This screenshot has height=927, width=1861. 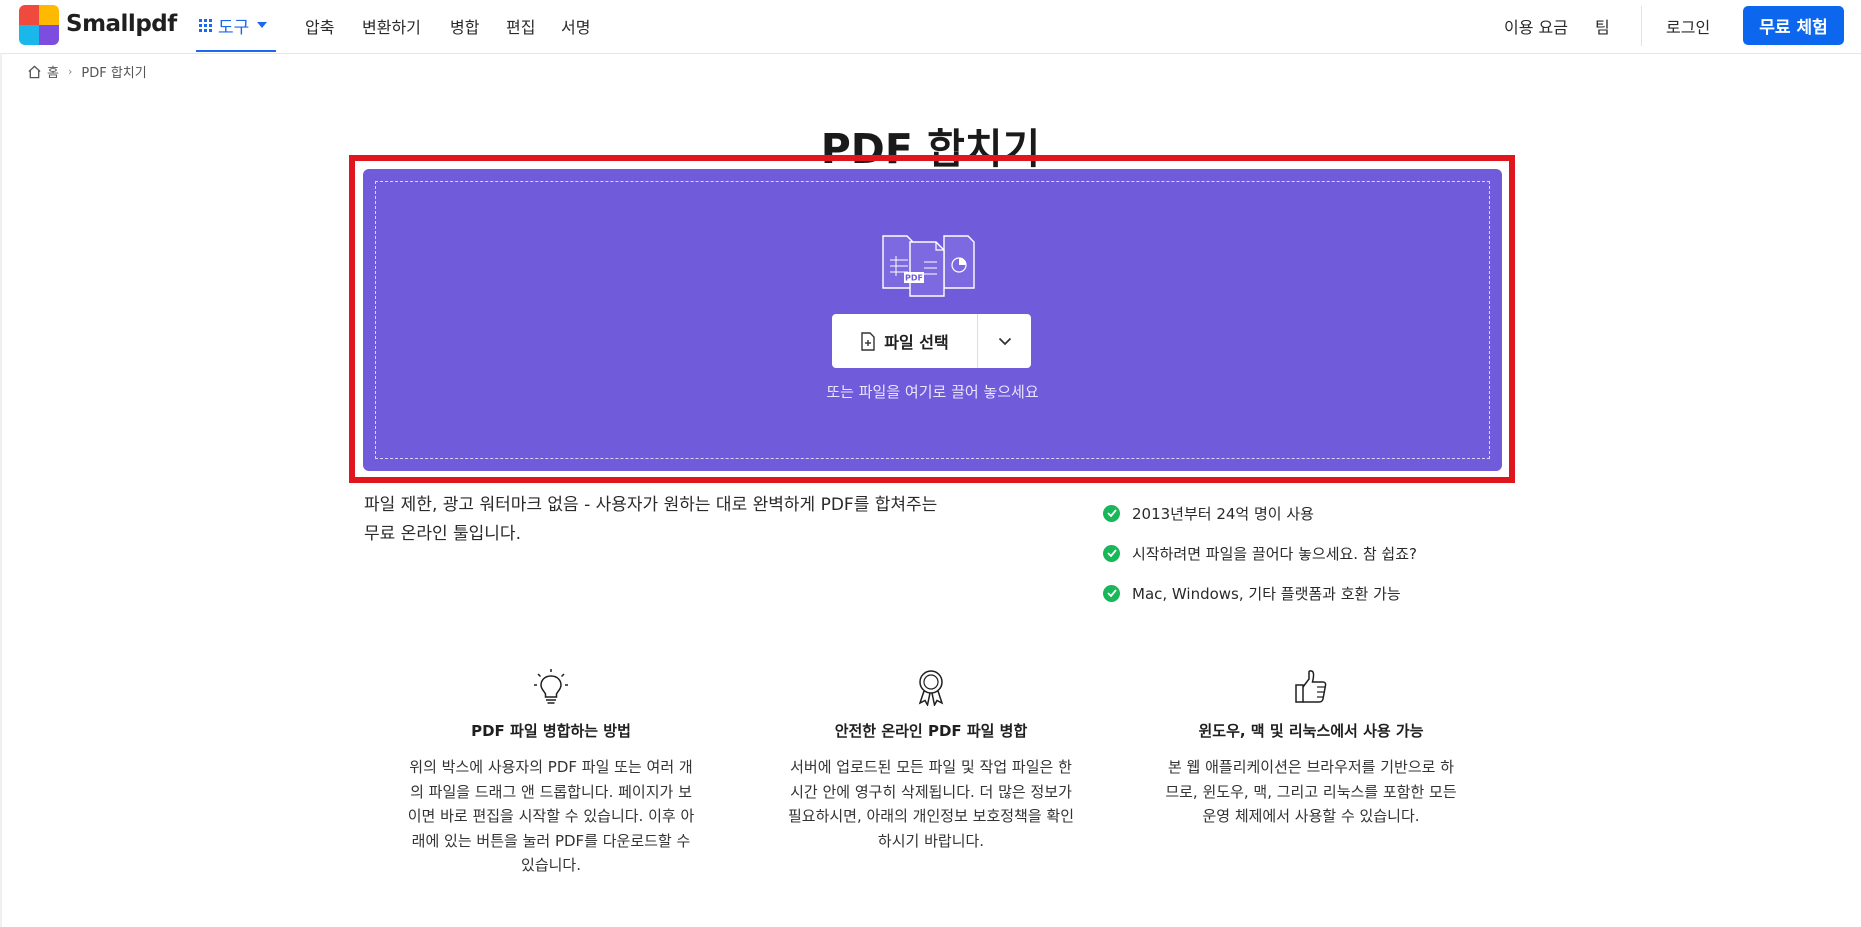 What do you see at coordinates (1688, 26) in the screenshot?
I see `login-link: 로그인` at bounding box center [1688, 26].